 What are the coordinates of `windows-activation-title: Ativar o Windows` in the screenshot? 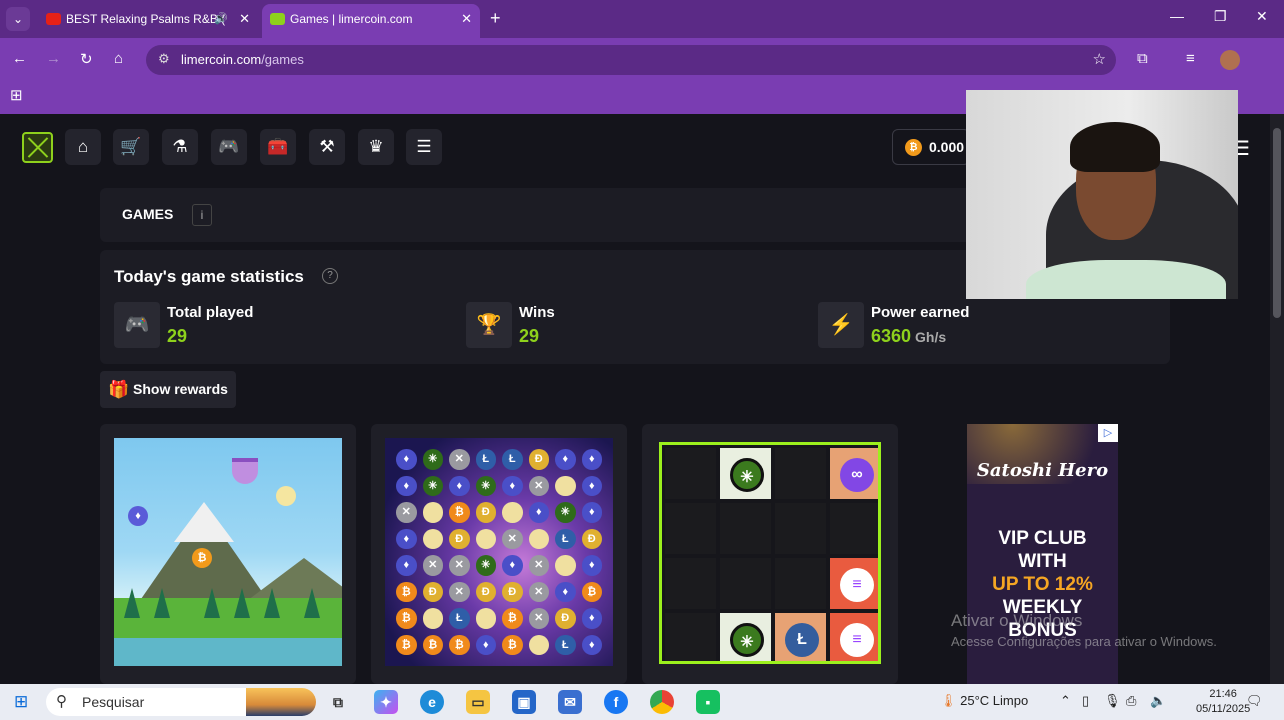 It's located at (1017, 620).